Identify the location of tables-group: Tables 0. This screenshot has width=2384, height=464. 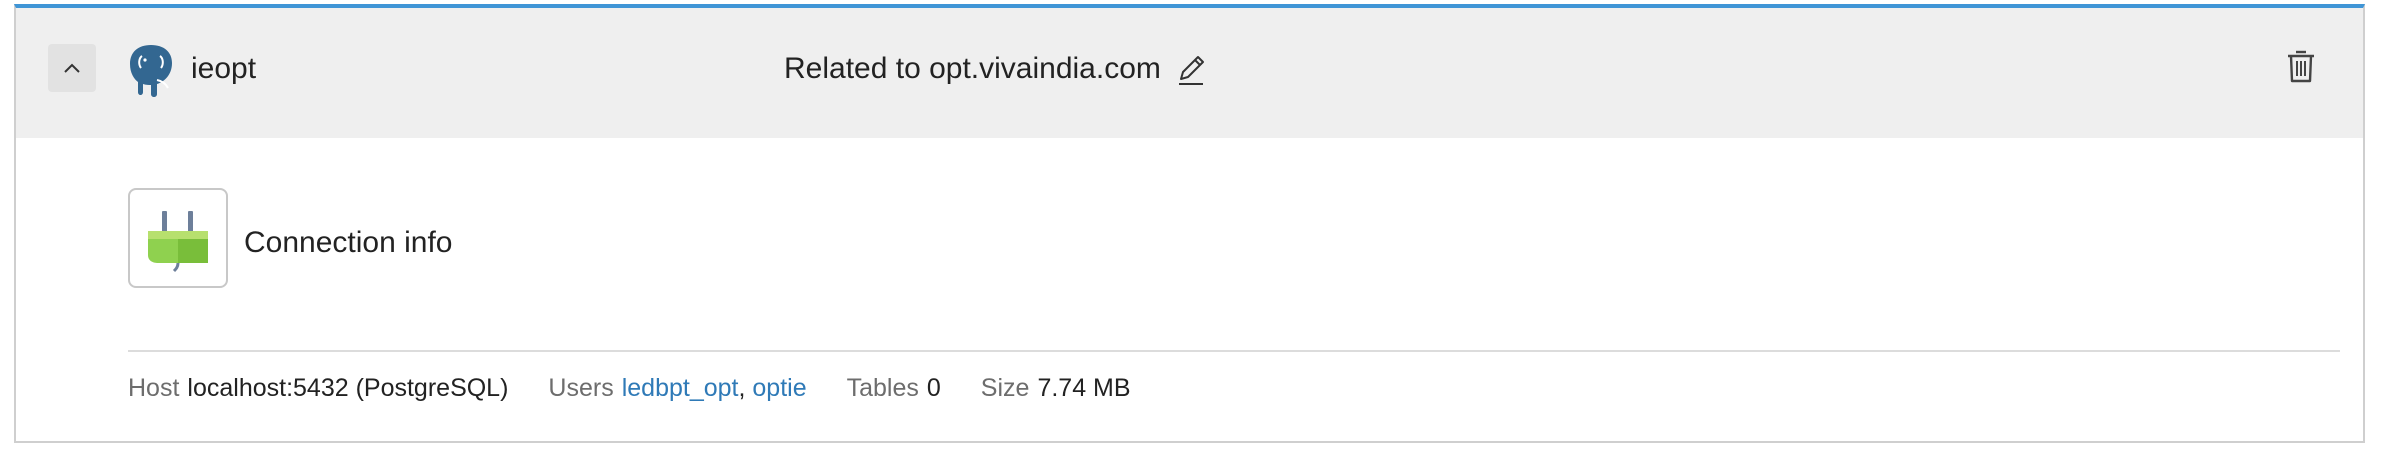
(894, 388).